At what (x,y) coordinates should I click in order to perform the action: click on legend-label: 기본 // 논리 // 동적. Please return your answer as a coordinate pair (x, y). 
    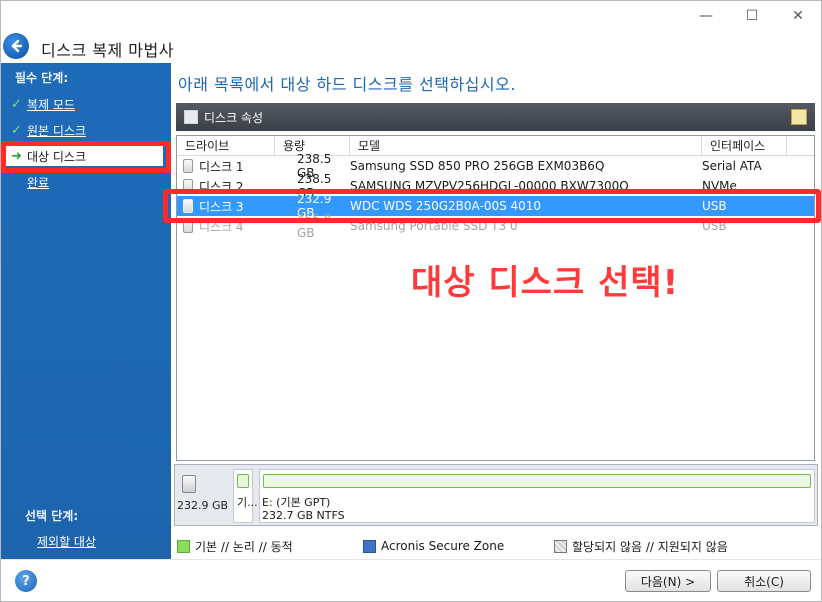
    Looking at the image, I should click on (244, 546).